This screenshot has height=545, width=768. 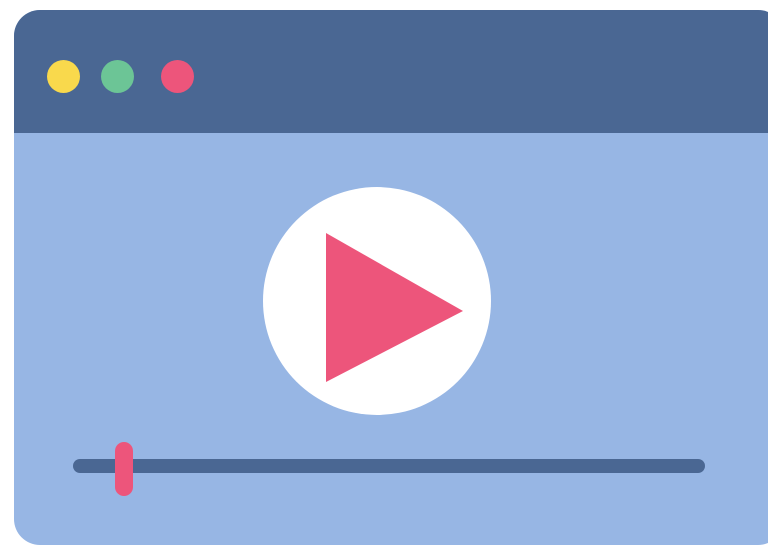 What do you see at coordinates (389, 466) in the screenshot?
I see `progress-track` at bounding box center [389, 466].